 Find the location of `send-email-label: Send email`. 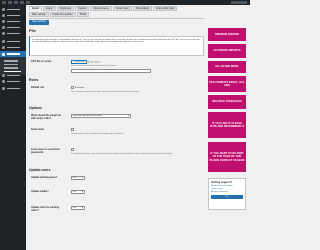

send-email-label: Send email is located at coordinates (37, 129).